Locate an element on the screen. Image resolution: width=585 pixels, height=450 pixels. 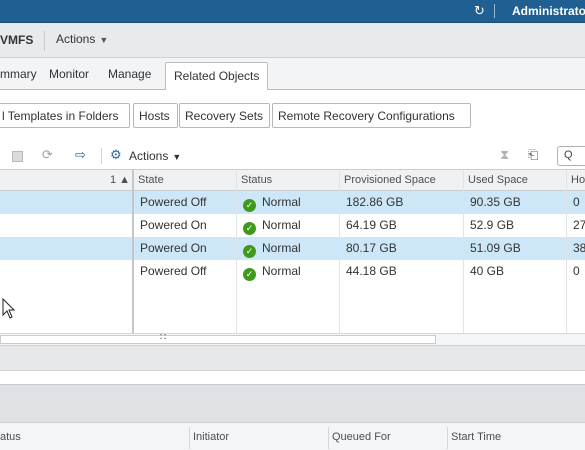
table-row: Powered Off ✓ Normal 182.86 GB 90.35 GB 0 is located at coordinates (292, 202).